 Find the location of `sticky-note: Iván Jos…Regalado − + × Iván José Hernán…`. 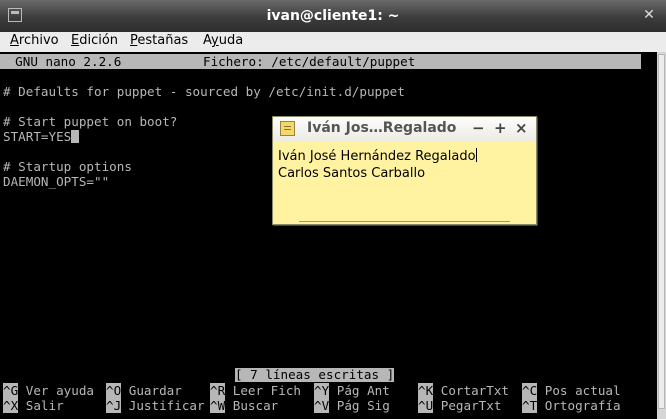

sticky-note: Iván Jos…Regalado − + × Iván José Hernán… is located at coordinates (404, 170).